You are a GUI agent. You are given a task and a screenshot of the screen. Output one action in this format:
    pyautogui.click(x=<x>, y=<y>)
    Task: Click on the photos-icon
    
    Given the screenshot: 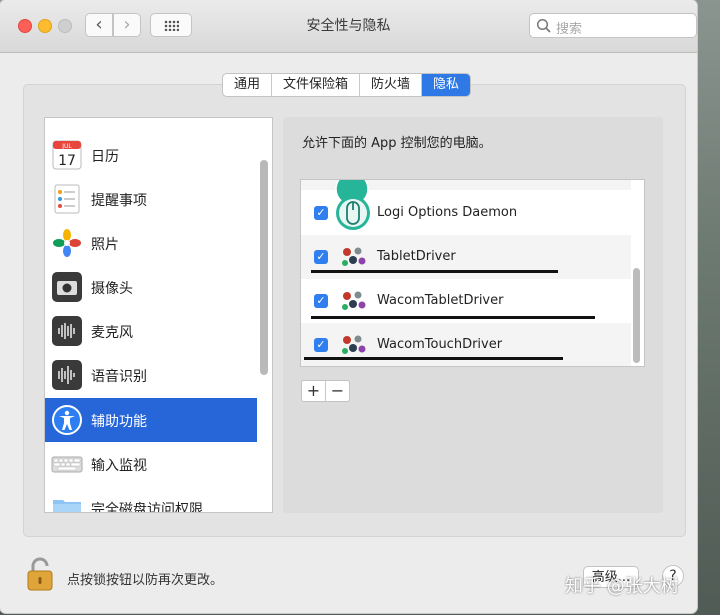 What is the action you would take?
    pyautogui.click(x=67, y=243)
    